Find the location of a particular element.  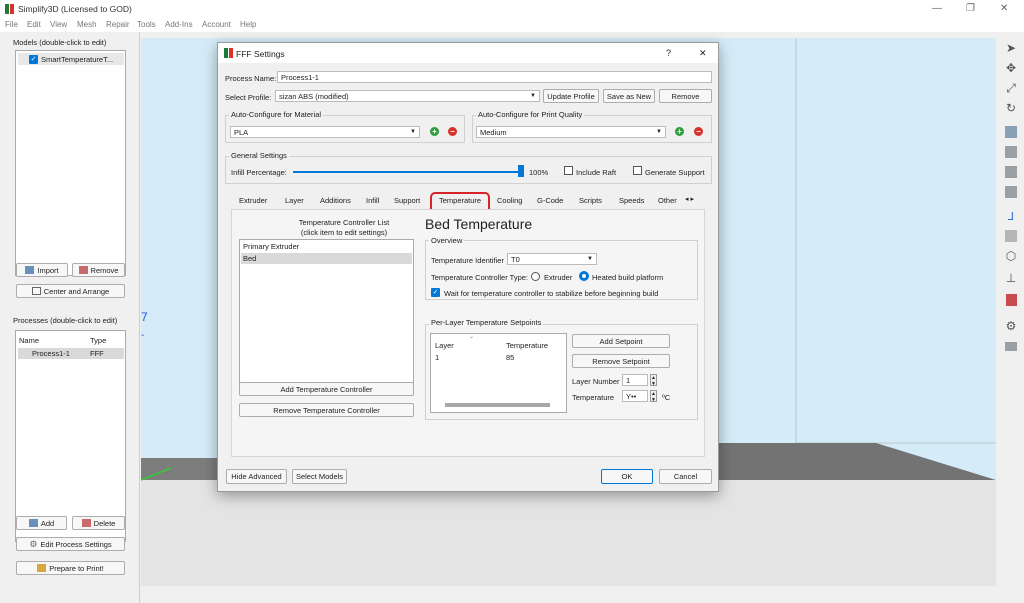

axis-toggle-icon: ⊥ is located at coordinates (1011, 278).